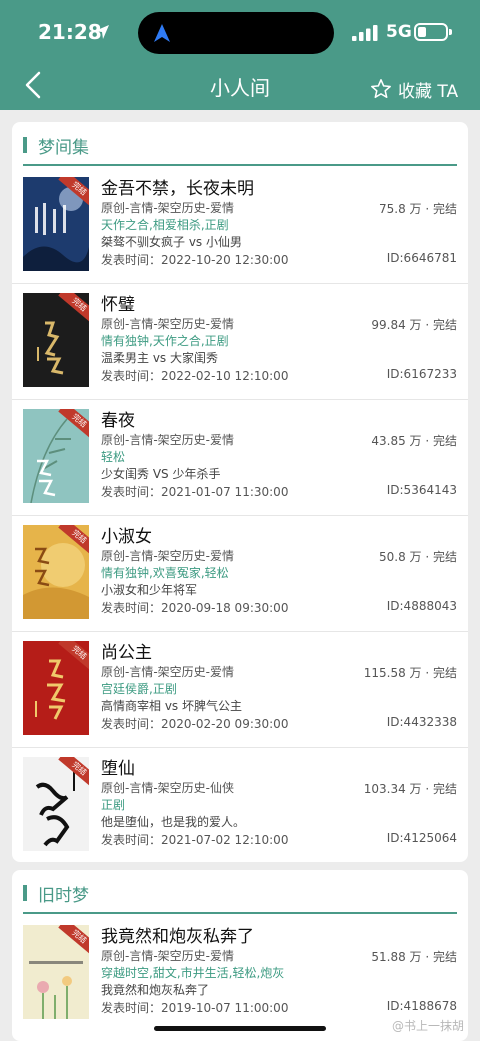 The image size is (480, 1041). Describe the element at coordinates (167, 788) in the screenshot. I see `book-category: 原创-言情-架空历史-仙侠` at that location.